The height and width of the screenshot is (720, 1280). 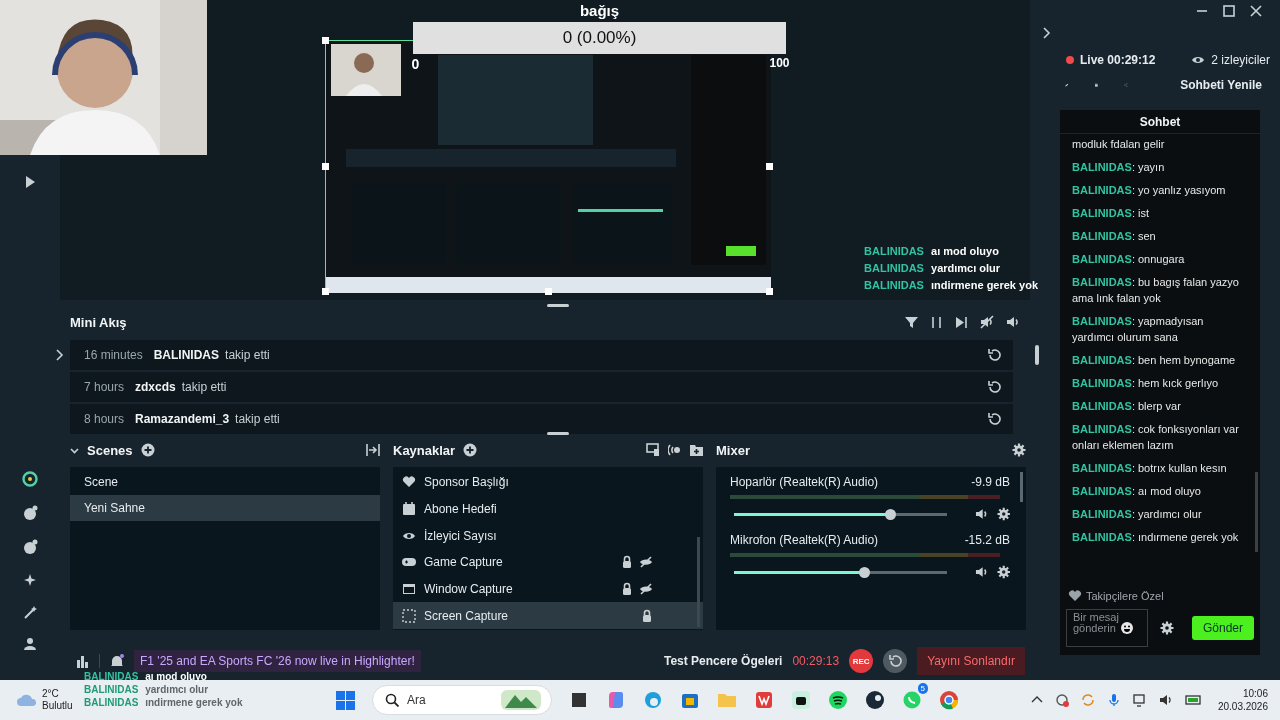 I want to click on chat-message: BALINIDAS: ist, so click(x=1111, y=213).